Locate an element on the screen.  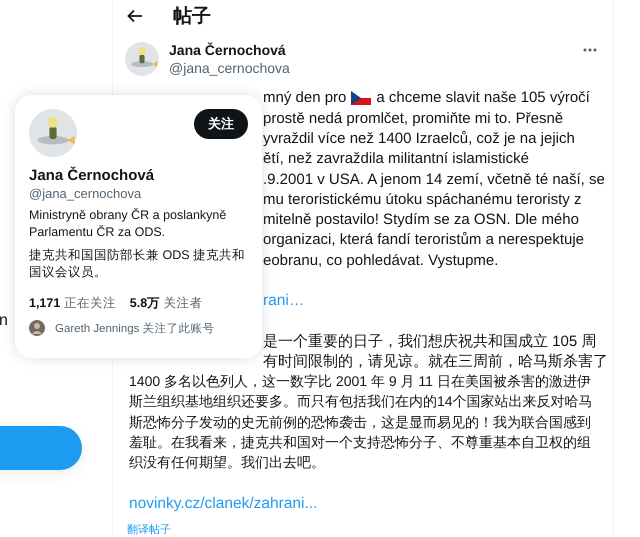
followers-stat: 5.8万 关注者 is located at coordinates (166, 303).